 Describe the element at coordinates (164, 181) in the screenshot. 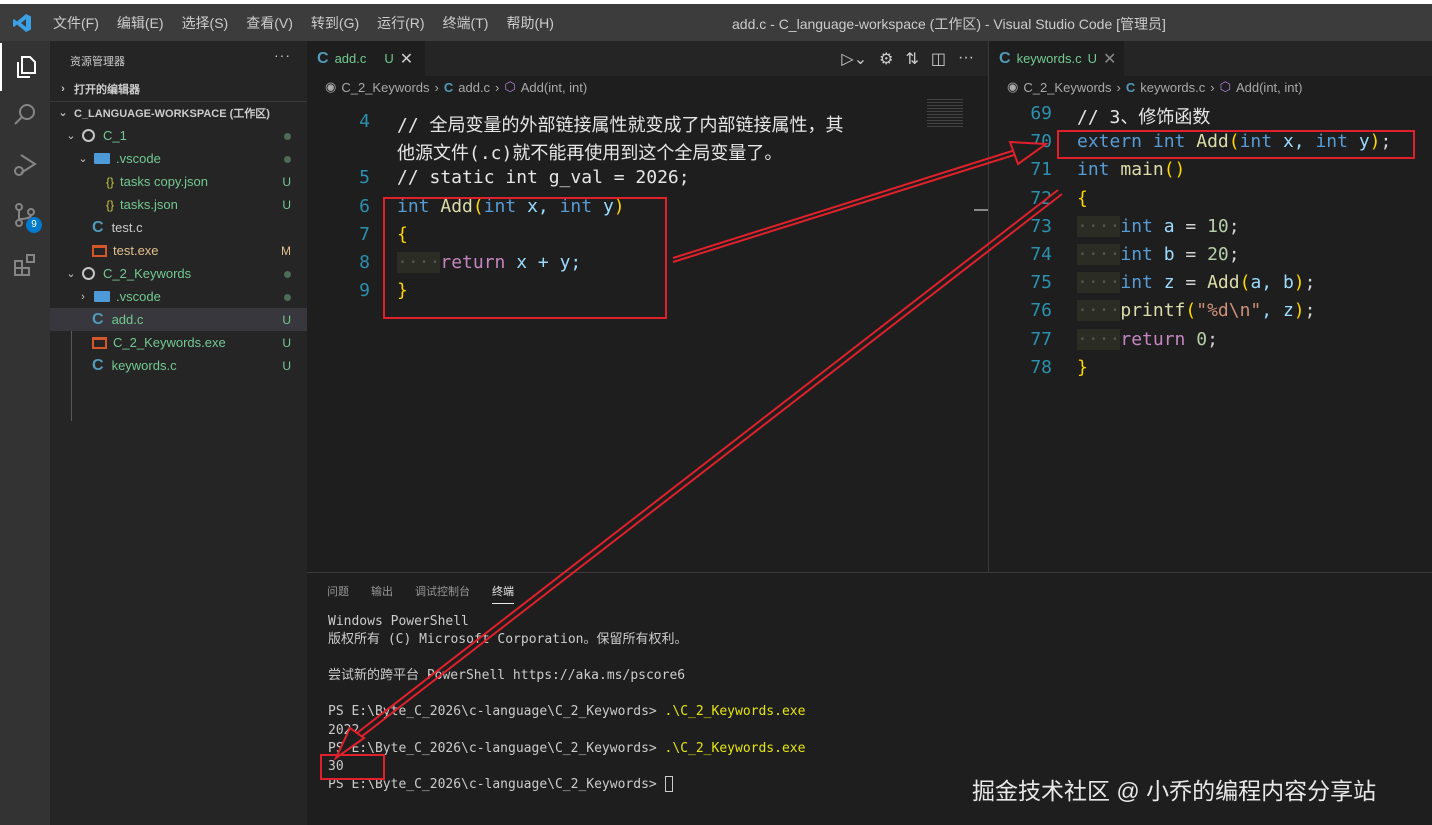

I see `tree-item-label: tasks copy.json` at that location.